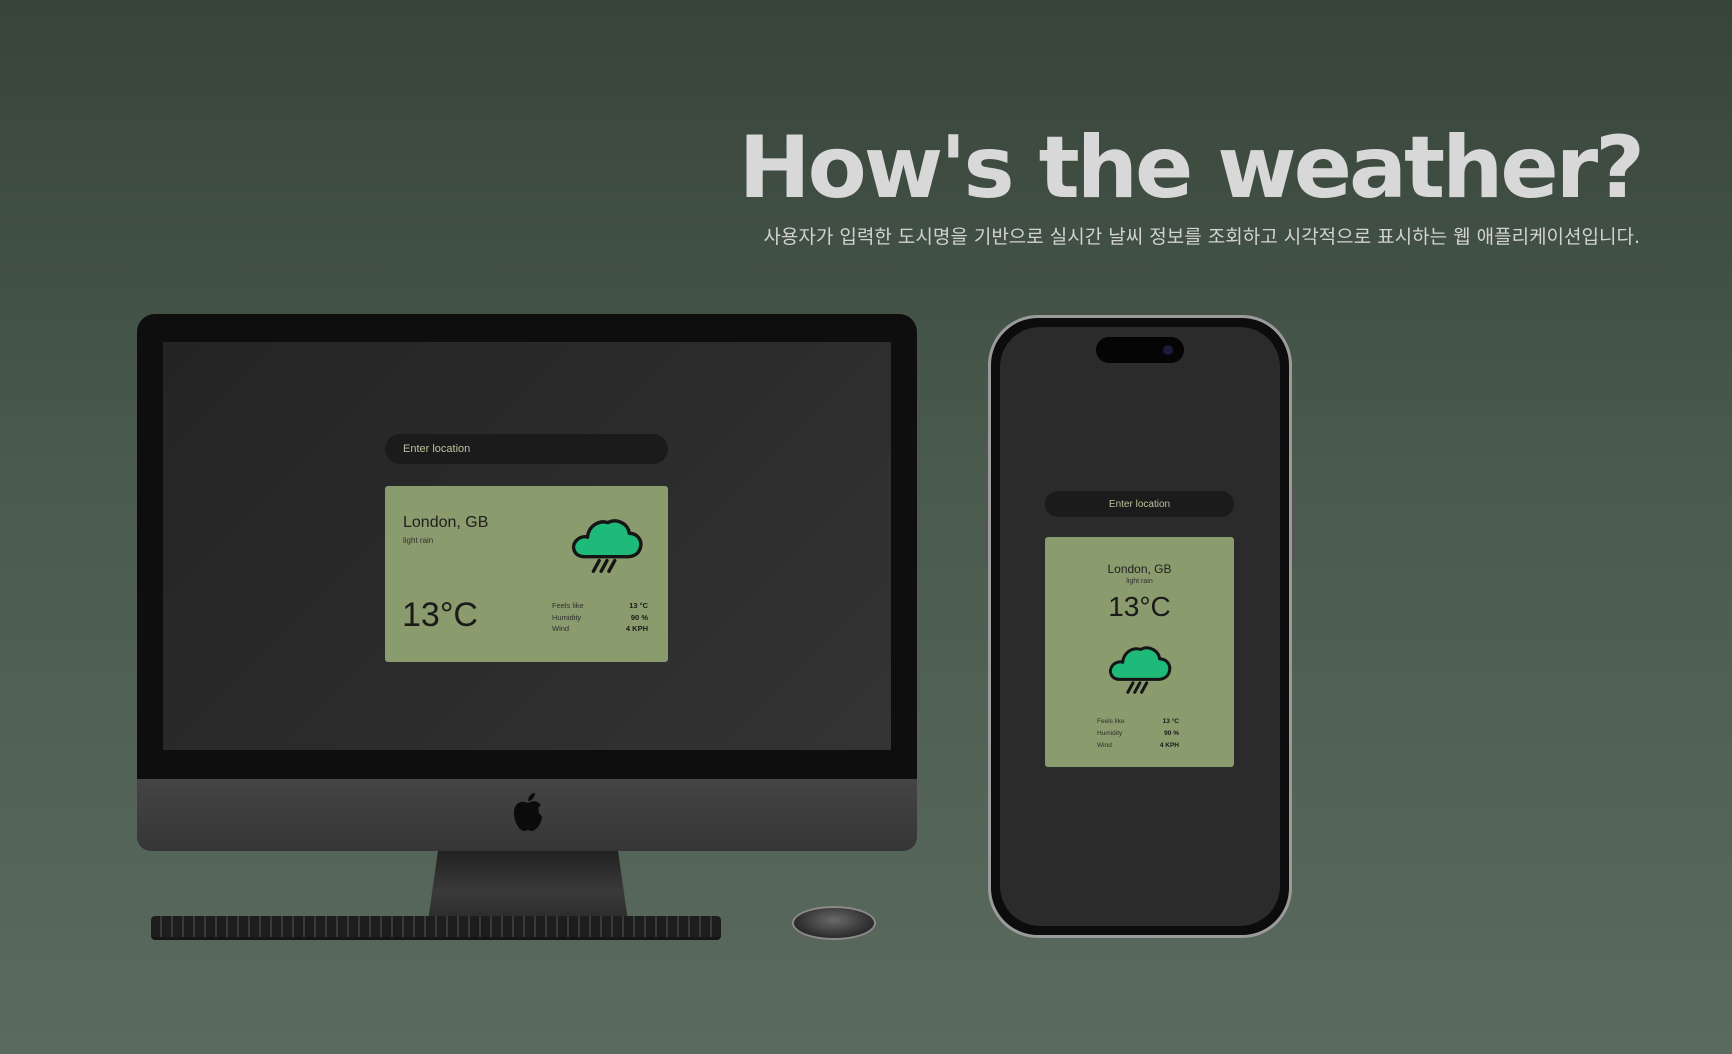 This screenshot has height=1054, width=1732. Describe the element at coordinates (436, 928) in the screenshot. I see `keyboard` at that location.